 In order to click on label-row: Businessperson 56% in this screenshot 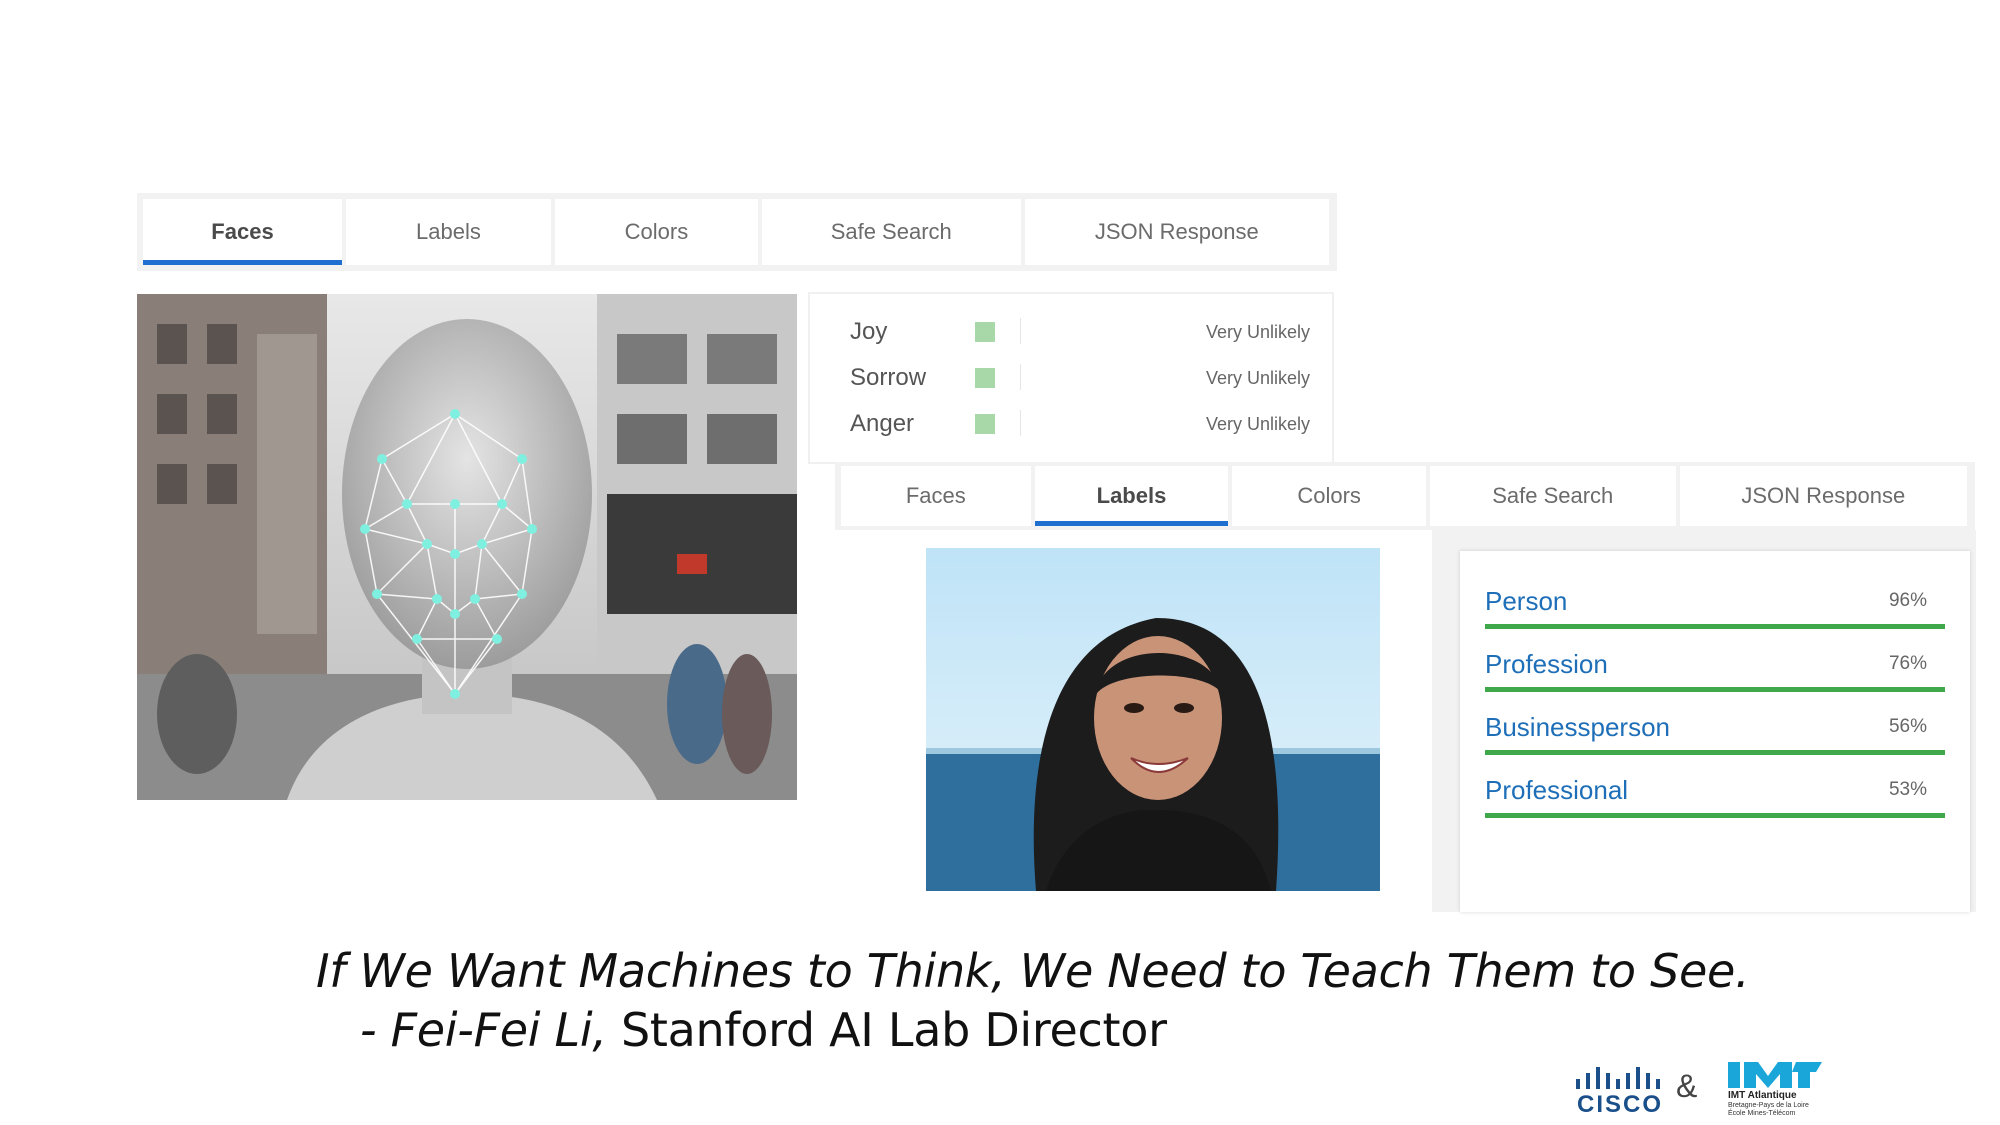, I will do `click(1715, 733)`.